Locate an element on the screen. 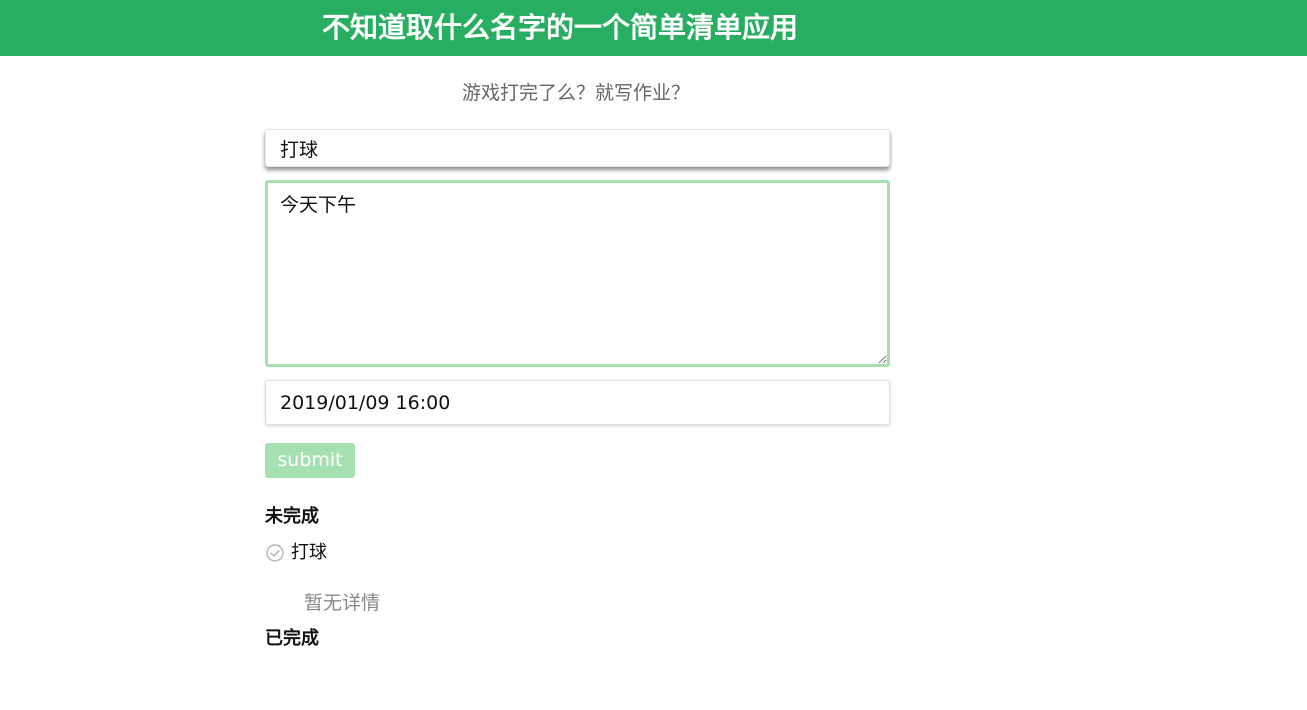 This screenshot has width=1307, height=710. pending-section-heading: 未完成 is located at coordinates (292, 516).